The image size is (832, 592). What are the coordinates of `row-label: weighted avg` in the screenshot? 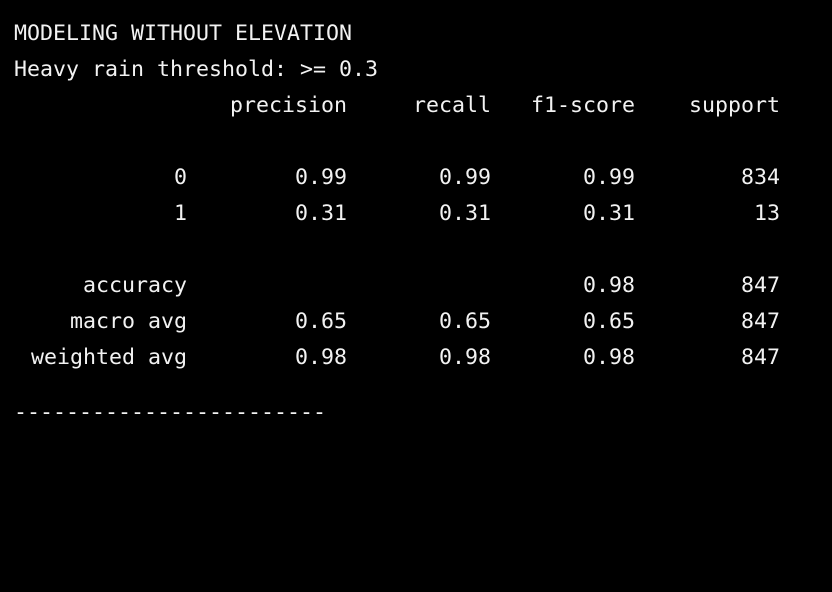 It's located at (108, 357).